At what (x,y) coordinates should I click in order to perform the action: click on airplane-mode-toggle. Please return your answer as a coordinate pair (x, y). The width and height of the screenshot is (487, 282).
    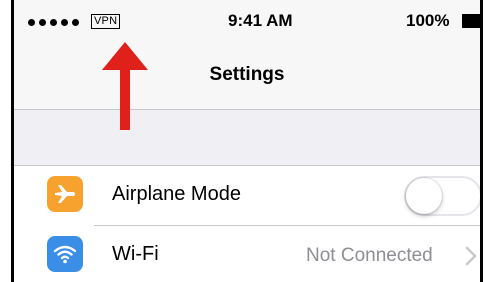
    Looking at the image, I should click on (442, 196).